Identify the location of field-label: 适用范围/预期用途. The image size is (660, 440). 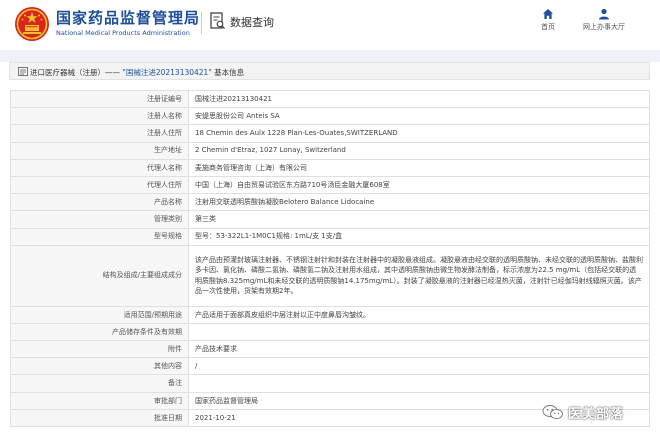
(99, 314).